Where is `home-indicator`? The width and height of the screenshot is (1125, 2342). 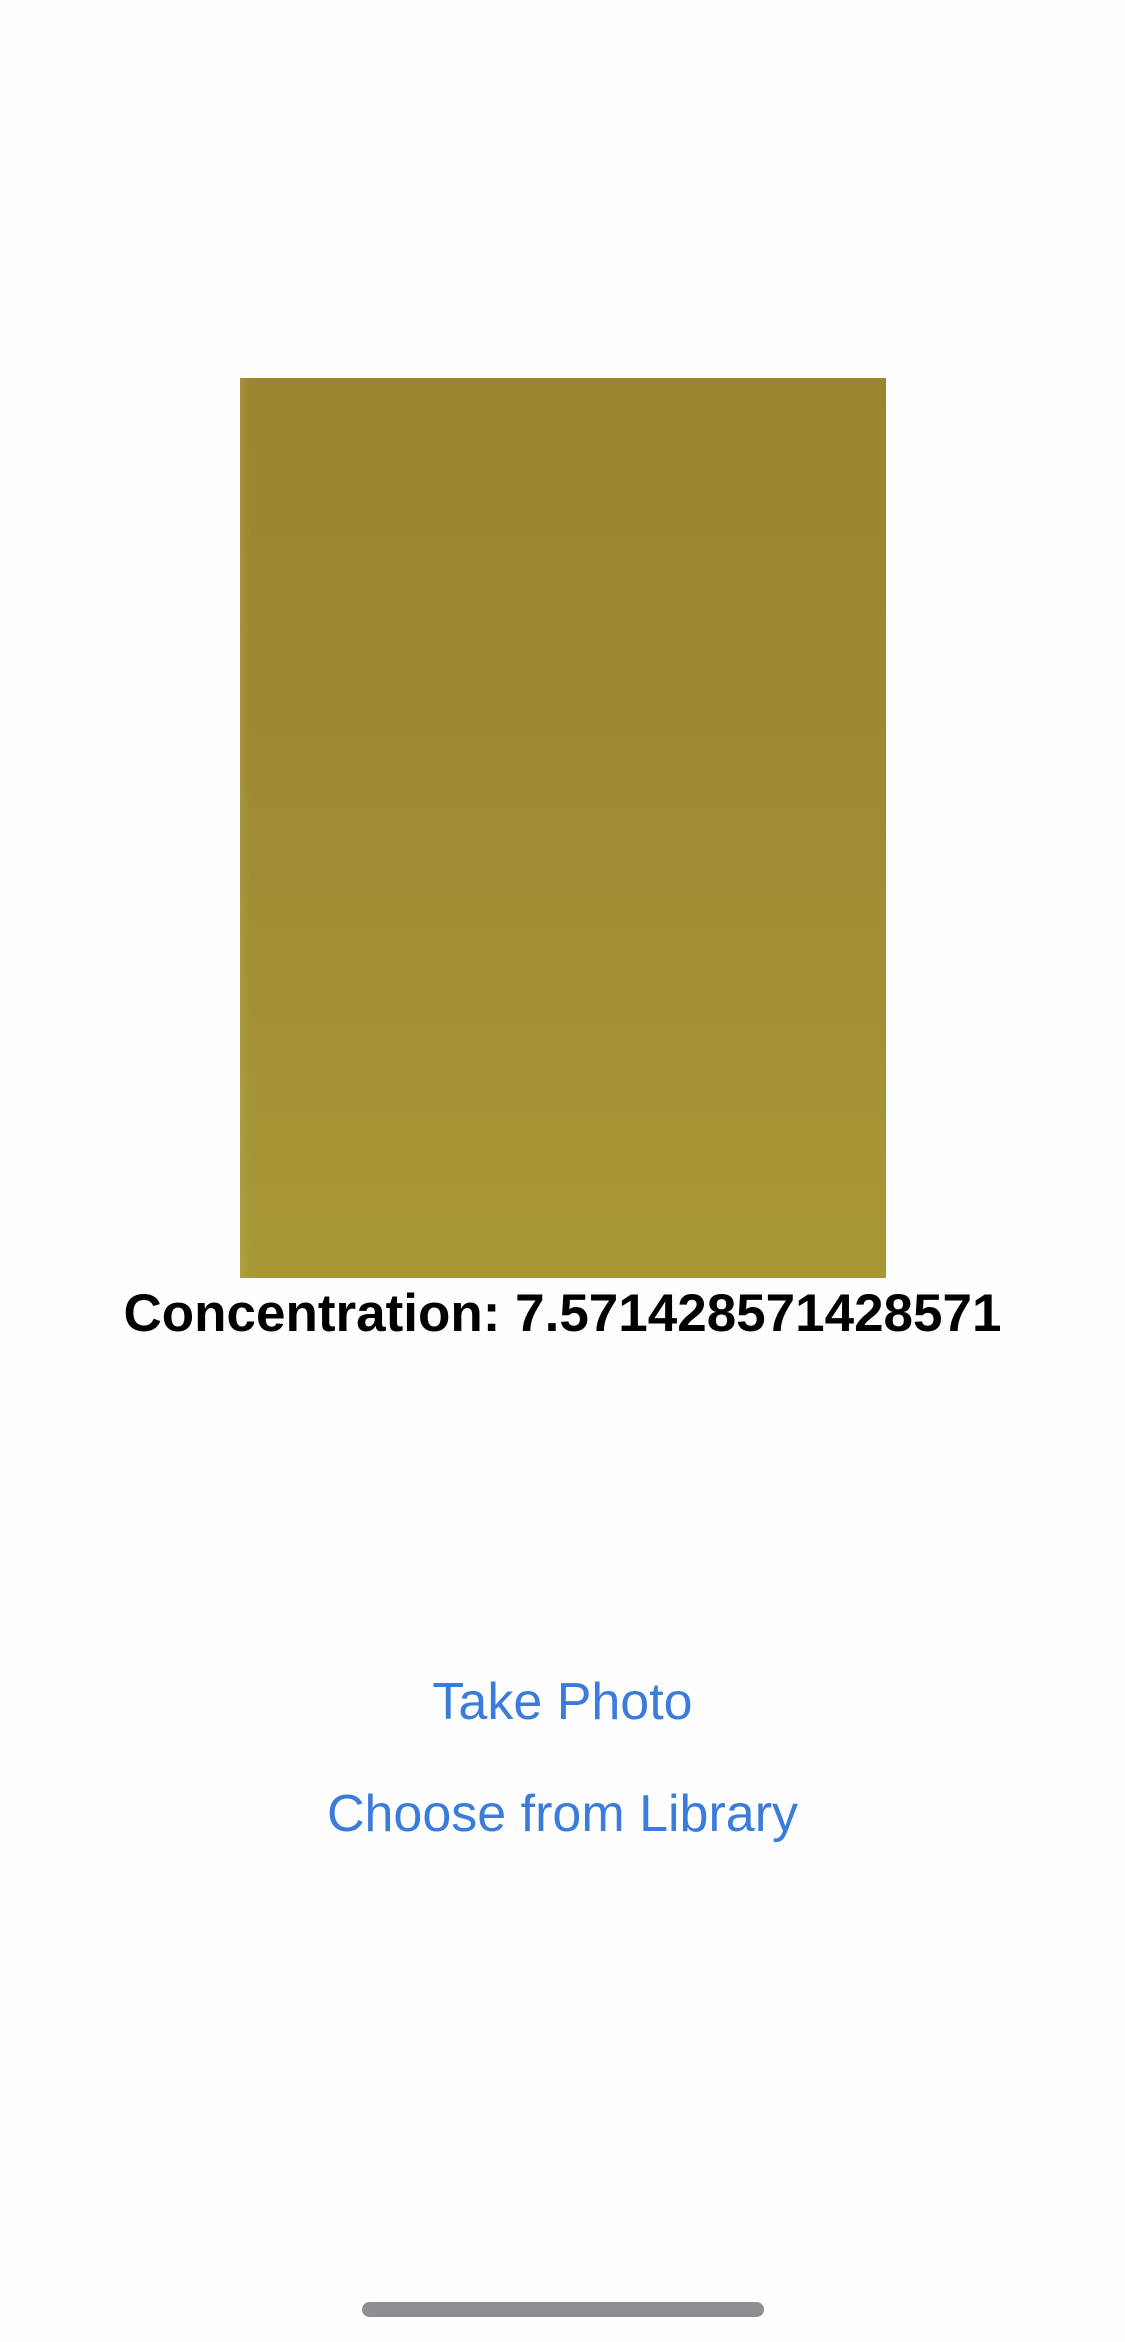
home-indicator is located at coordinates (563, 2309).